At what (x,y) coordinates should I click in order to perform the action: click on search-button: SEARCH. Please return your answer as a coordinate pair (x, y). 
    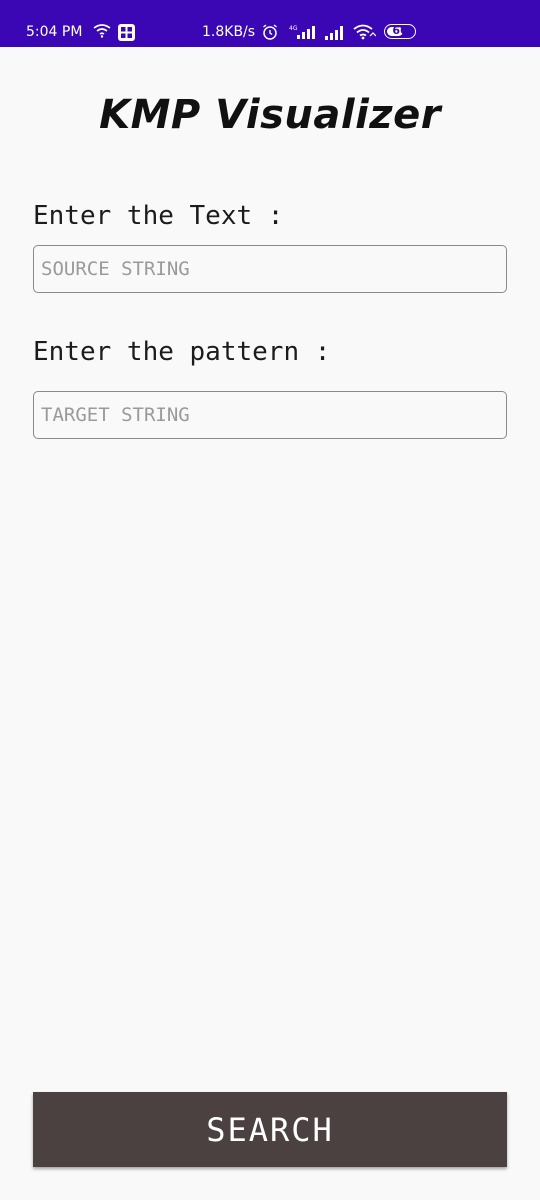
    Looking at the image, I should click on (270, 1129).